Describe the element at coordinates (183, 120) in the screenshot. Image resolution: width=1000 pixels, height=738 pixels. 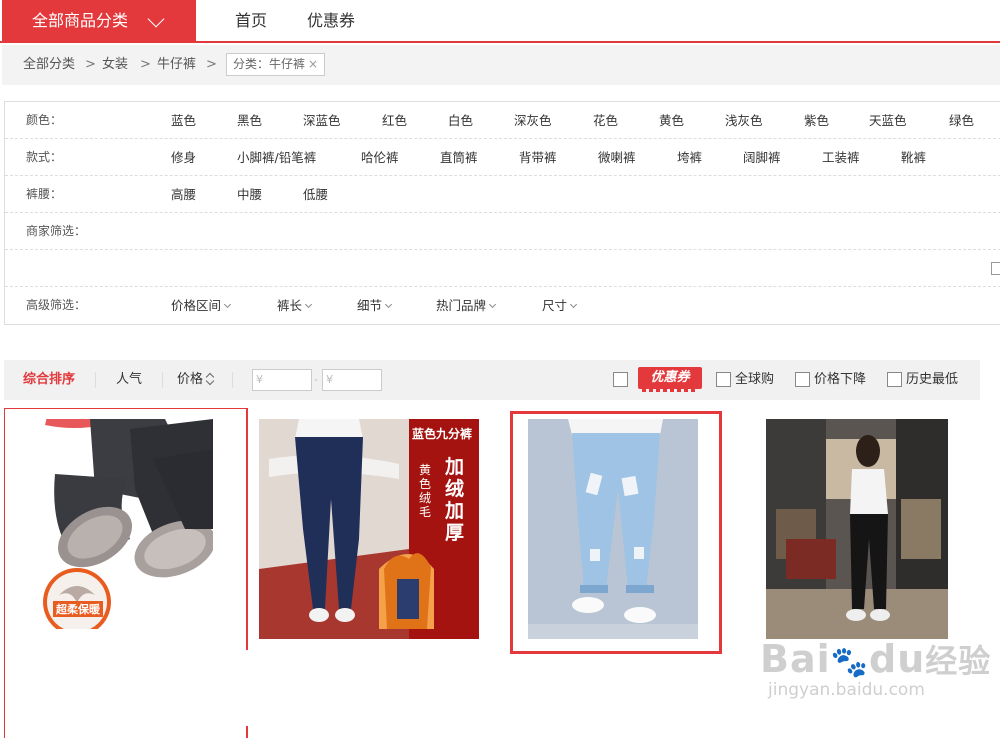
I see `filter-option-color: 蓝色` at that location.